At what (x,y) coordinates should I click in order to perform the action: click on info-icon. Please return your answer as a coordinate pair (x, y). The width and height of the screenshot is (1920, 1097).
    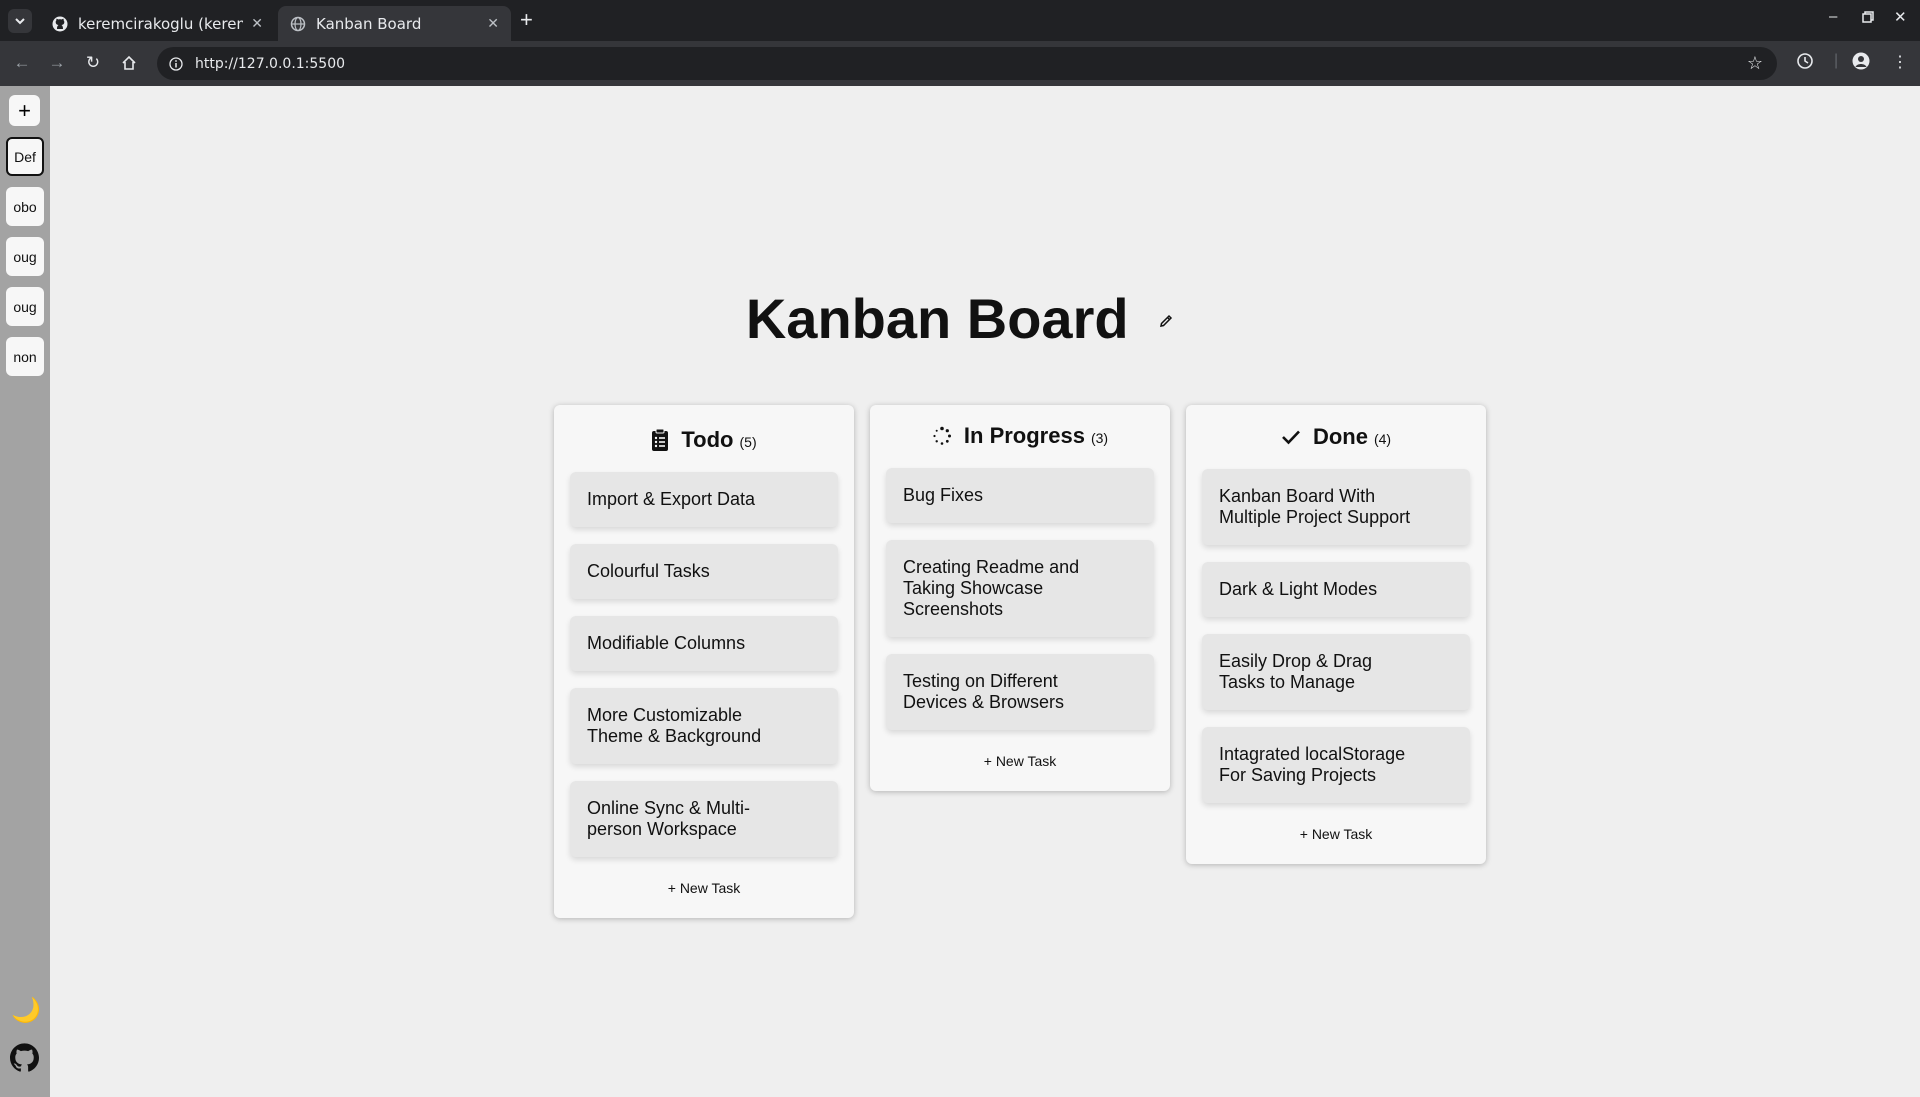
    Looking at the image, I should click on (176, 63).